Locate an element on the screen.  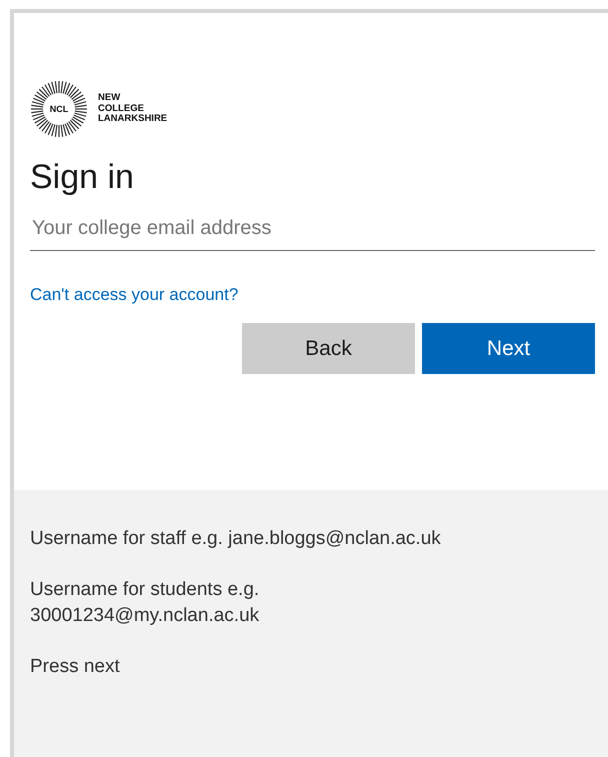
hint-text: Username for staff e.g. jane.bloggs@nclan.ac.uk is located at coordinates (236, 539).